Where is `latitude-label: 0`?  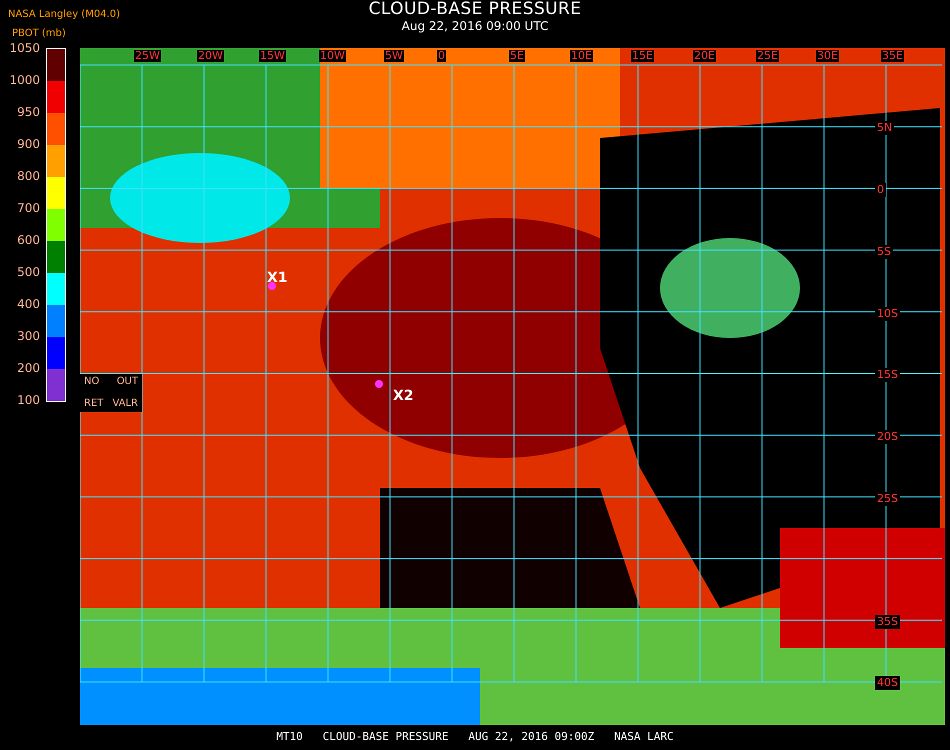 latitude-label: 0 is located at coordinates (880, 190).